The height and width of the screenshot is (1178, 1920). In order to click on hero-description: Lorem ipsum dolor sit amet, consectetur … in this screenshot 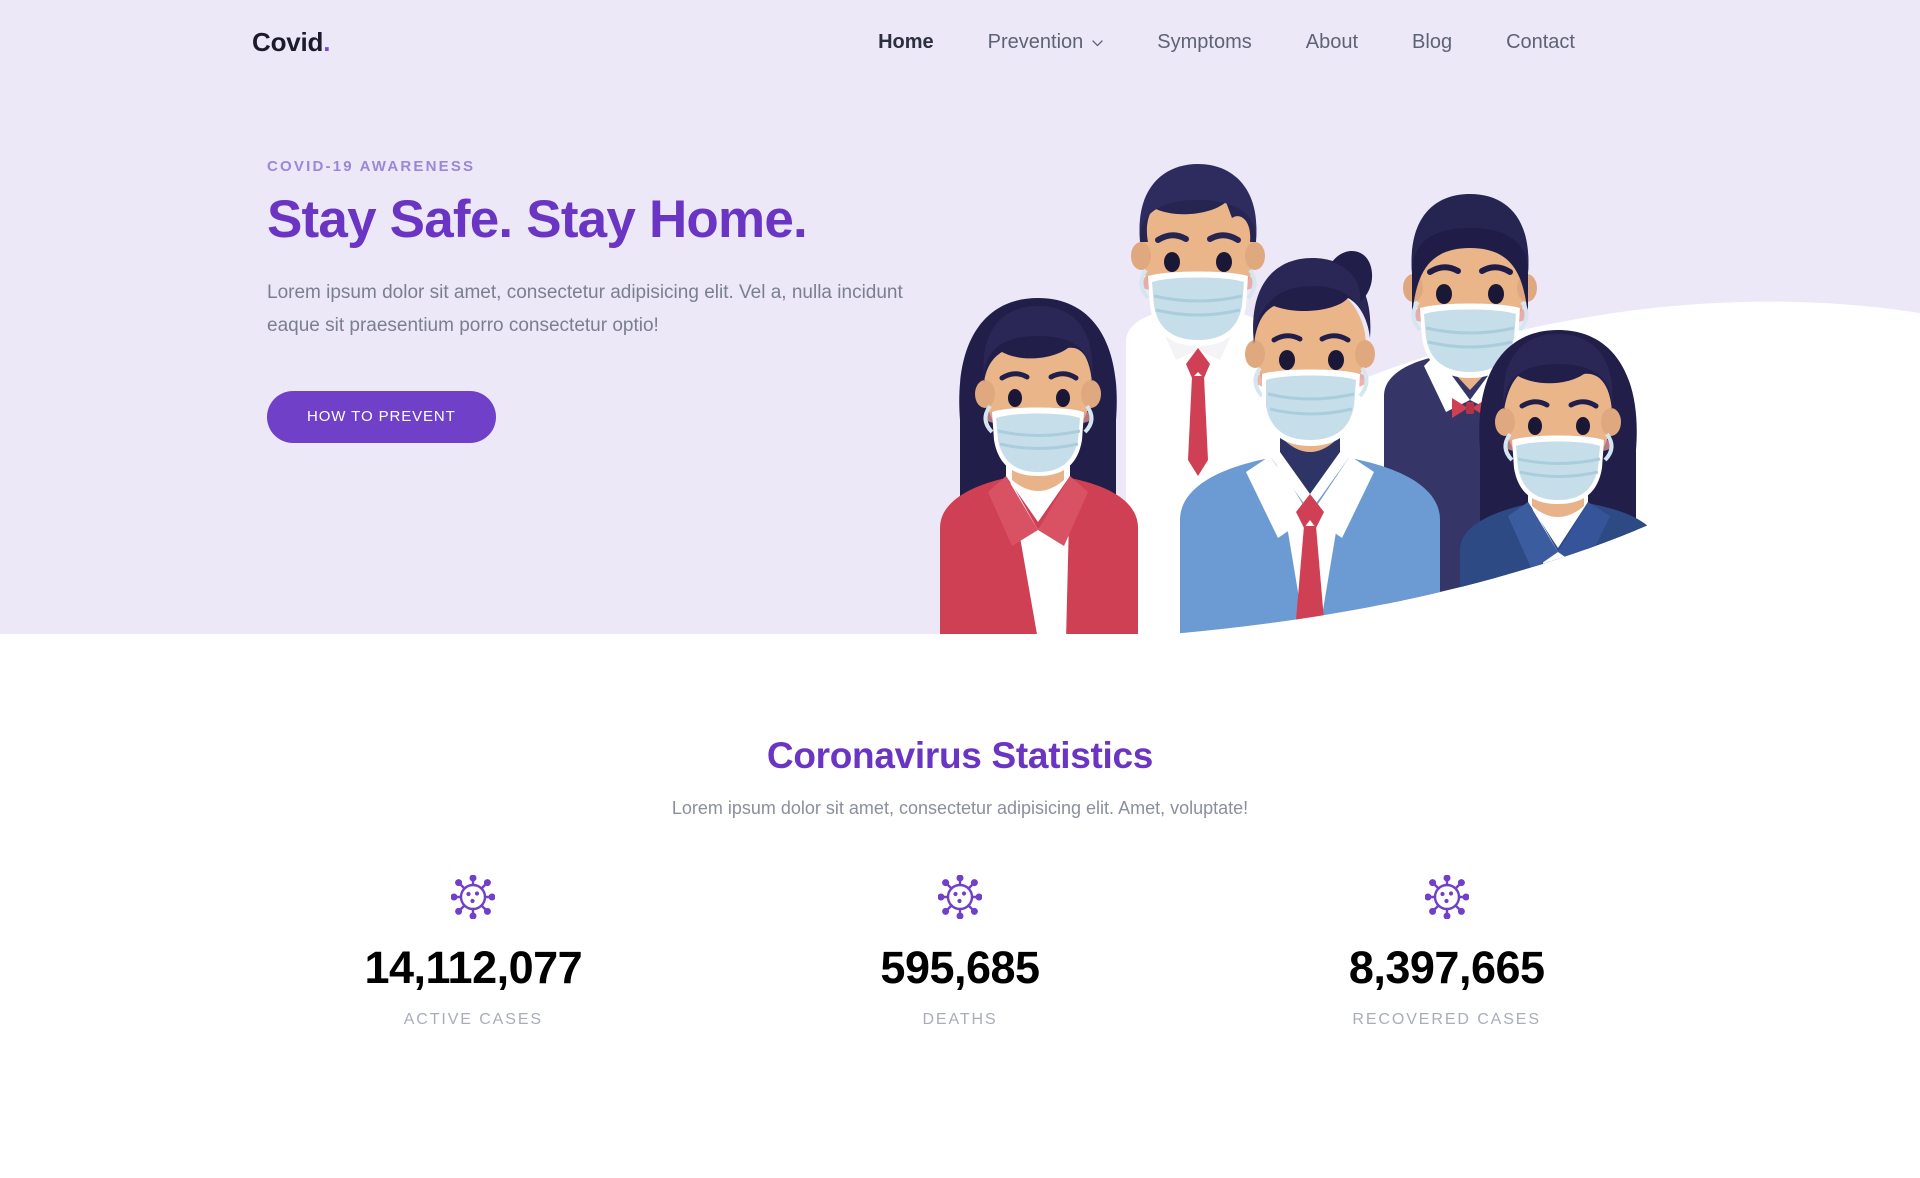, I will do `click(585, 309)`.